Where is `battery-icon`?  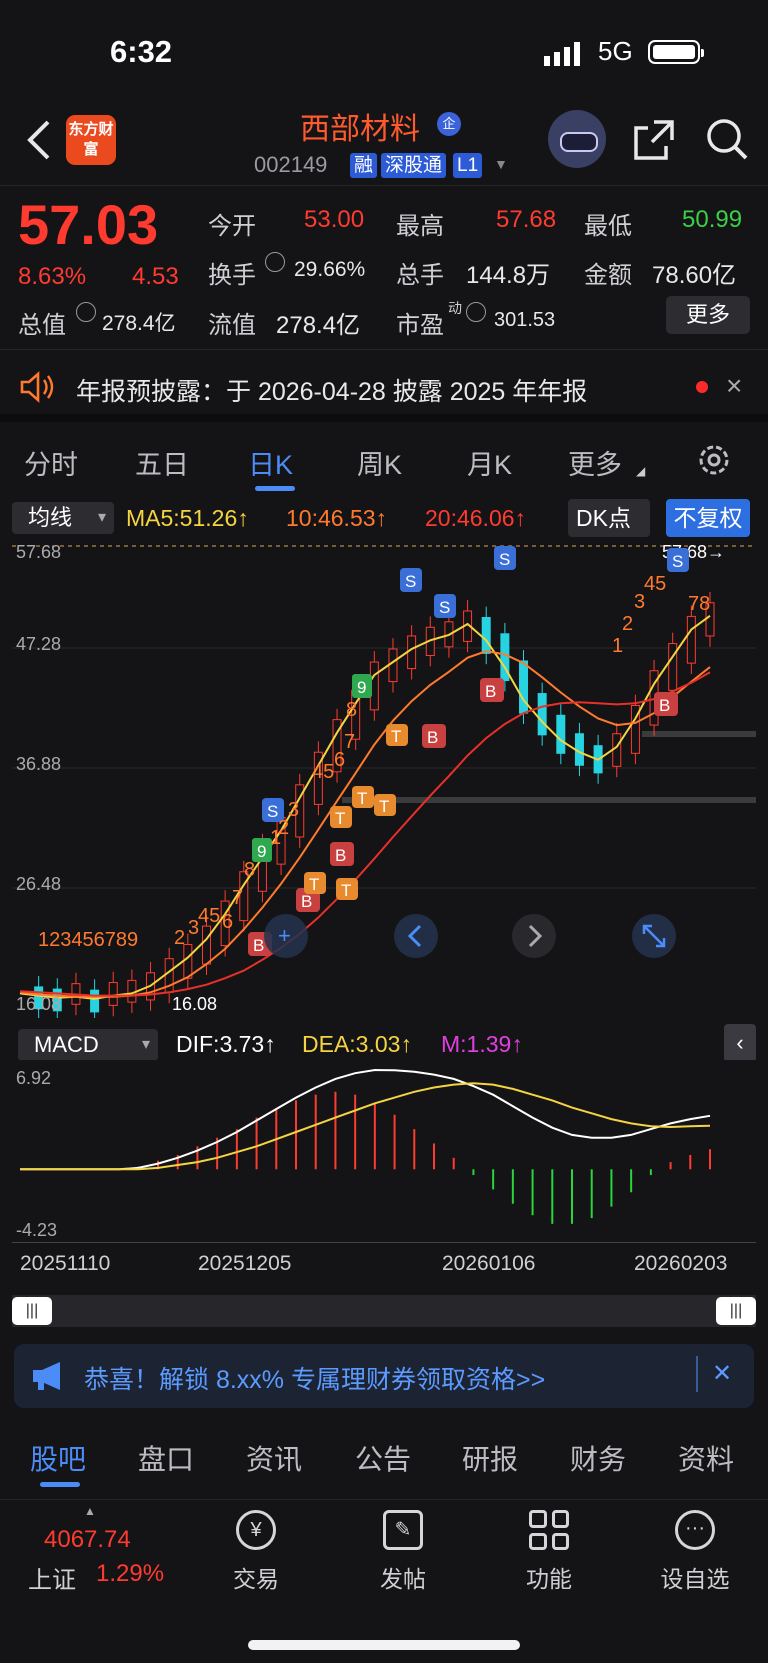
battery-icon is located at coordinates (676, 52).